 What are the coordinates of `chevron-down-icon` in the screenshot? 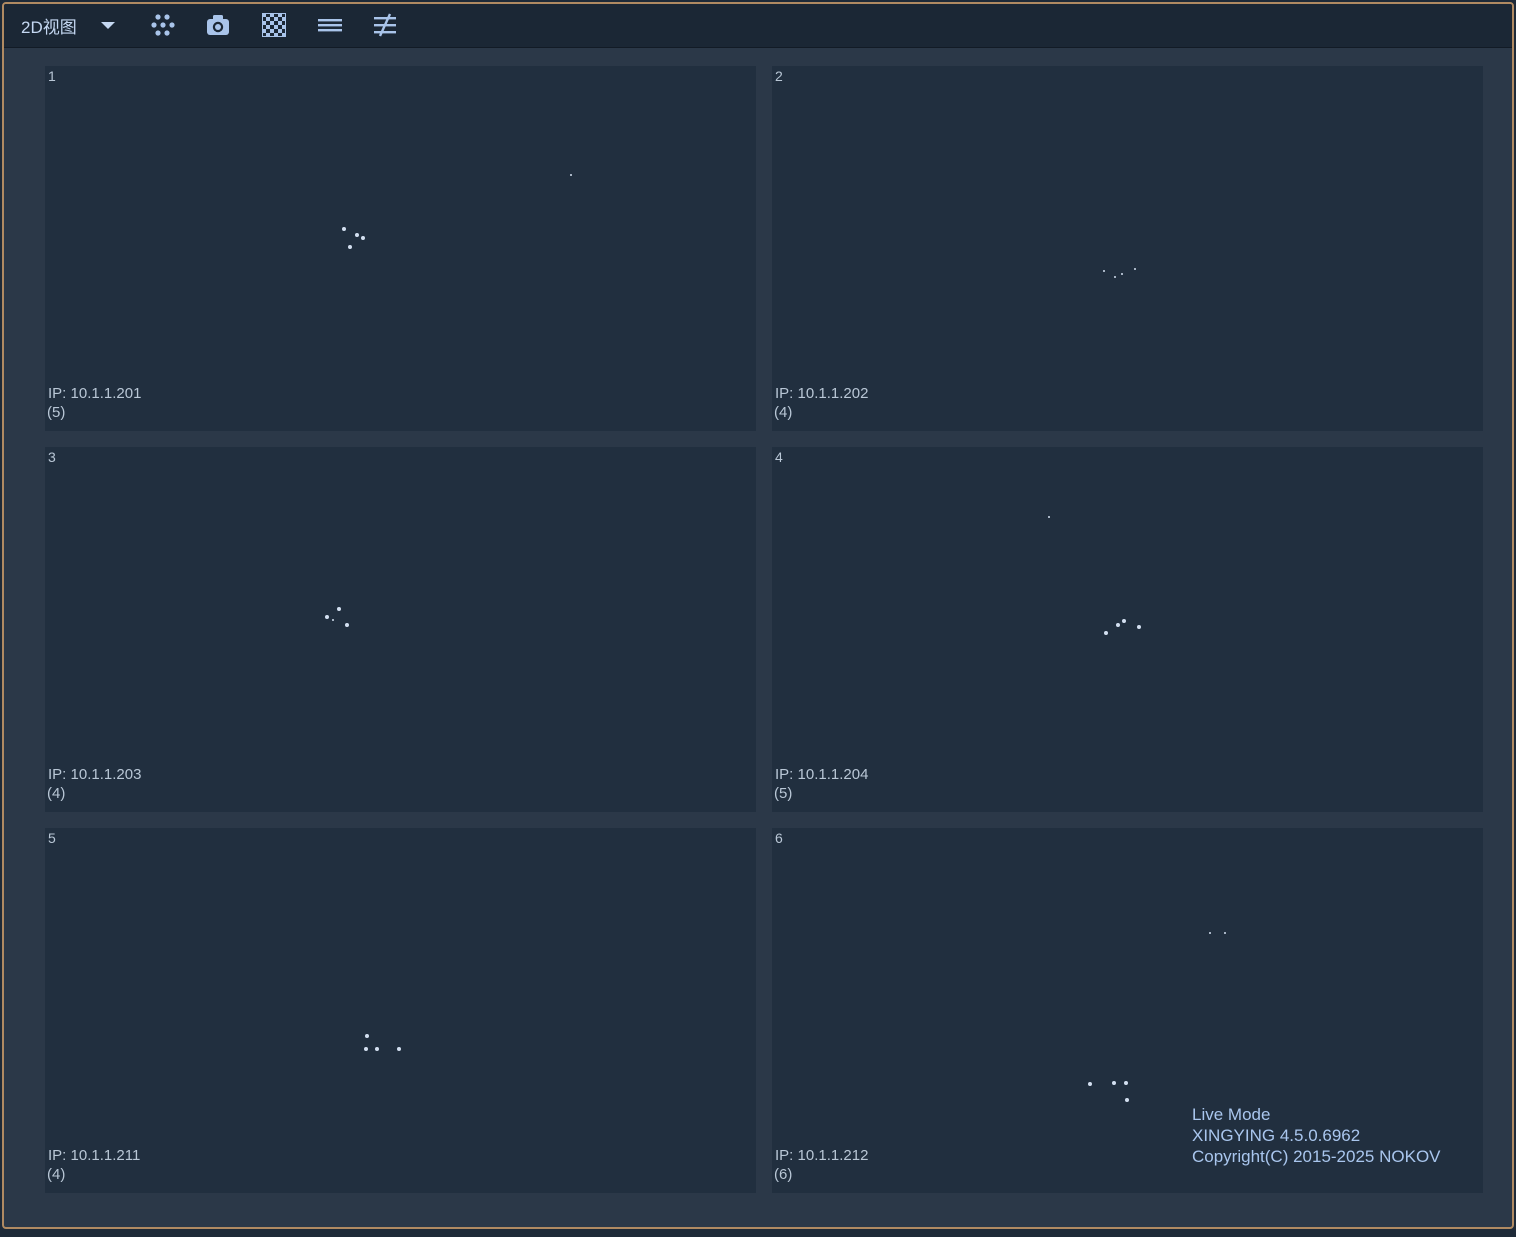 It's located at (108, 25).